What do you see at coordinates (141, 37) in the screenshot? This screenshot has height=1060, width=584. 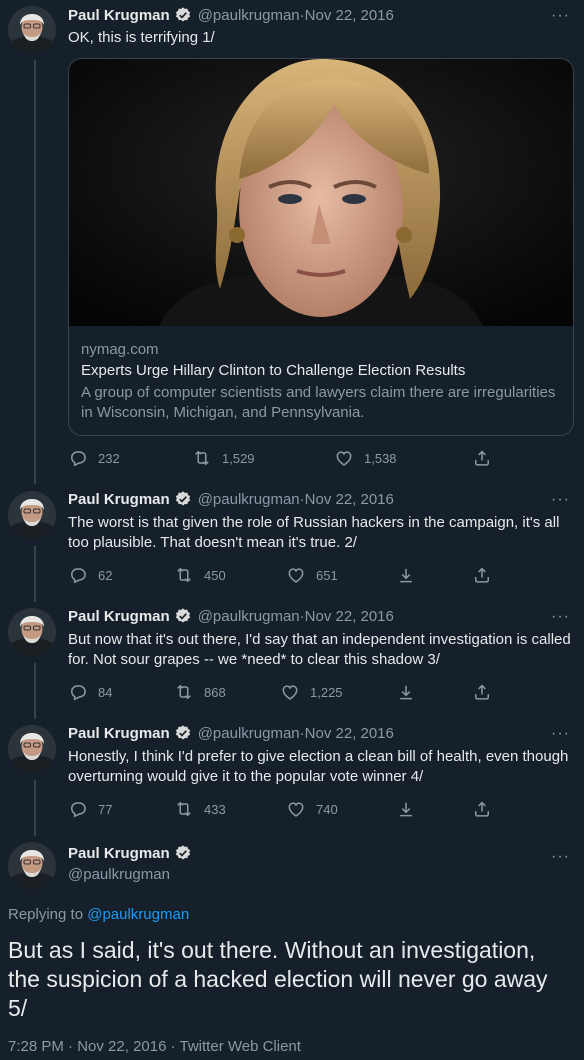 I see `tweet-text: OK, this is terrifying 1/` at bounding box center [141, 37].